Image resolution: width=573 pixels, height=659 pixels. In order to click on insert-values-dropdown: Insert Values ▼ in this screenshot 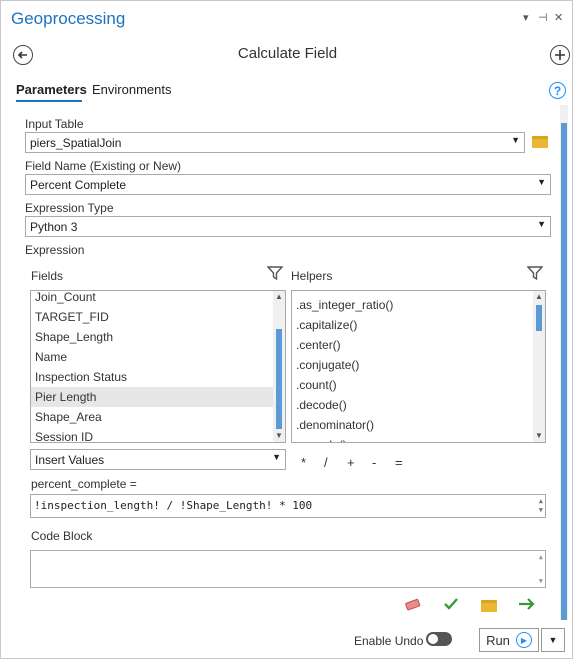, I will do `click(158, 459)`.